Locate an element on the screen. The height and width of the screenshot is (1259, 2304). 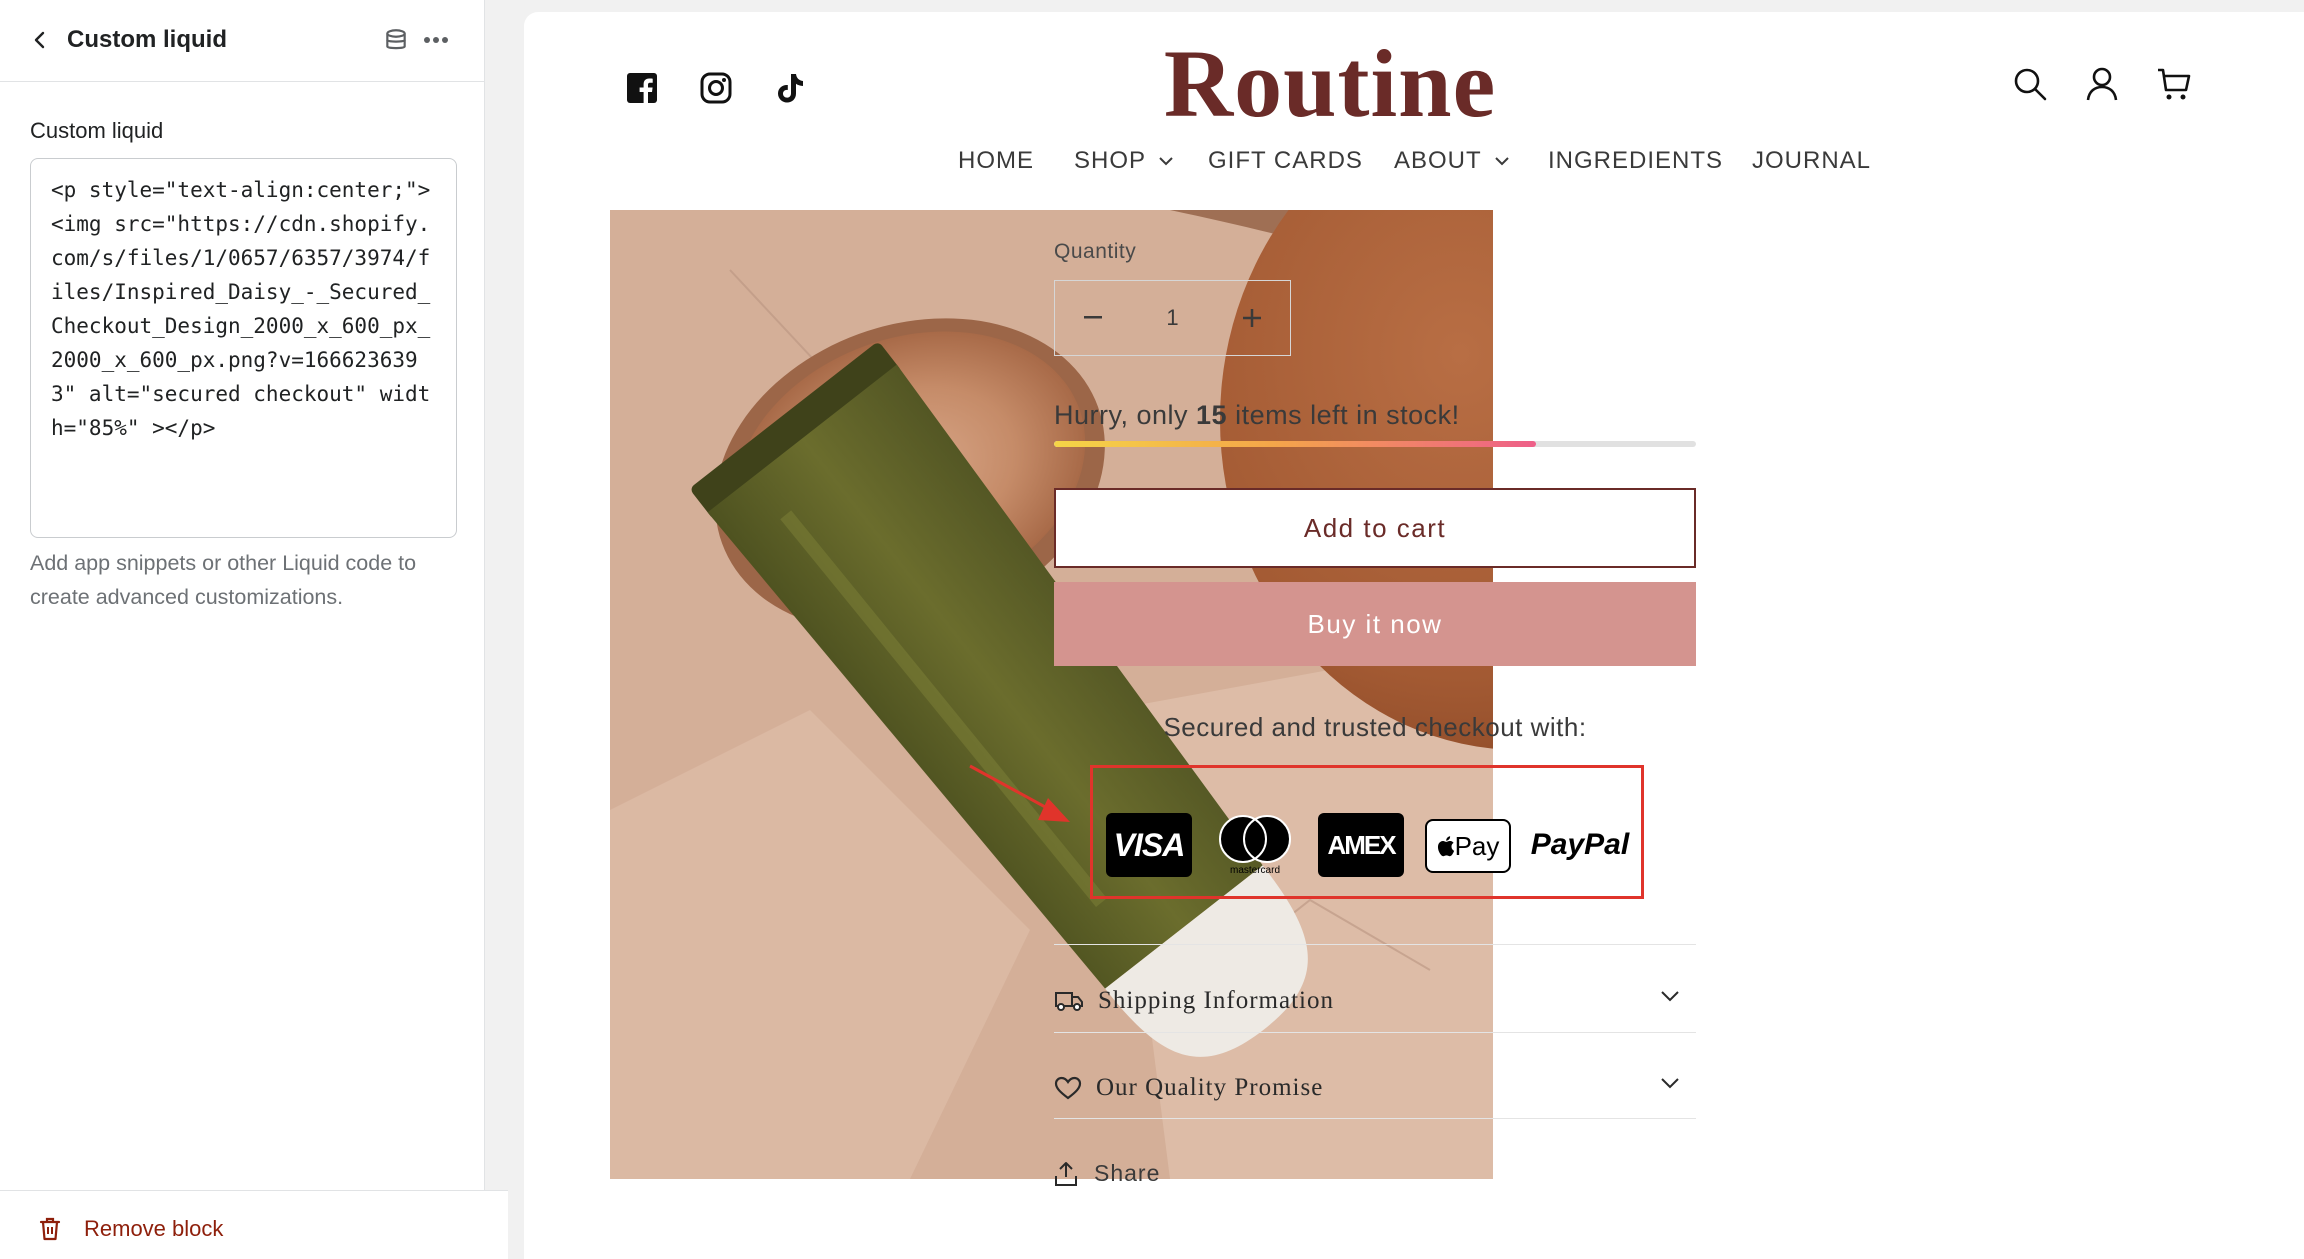
more-actions-button is located at coordinates (436, 40).